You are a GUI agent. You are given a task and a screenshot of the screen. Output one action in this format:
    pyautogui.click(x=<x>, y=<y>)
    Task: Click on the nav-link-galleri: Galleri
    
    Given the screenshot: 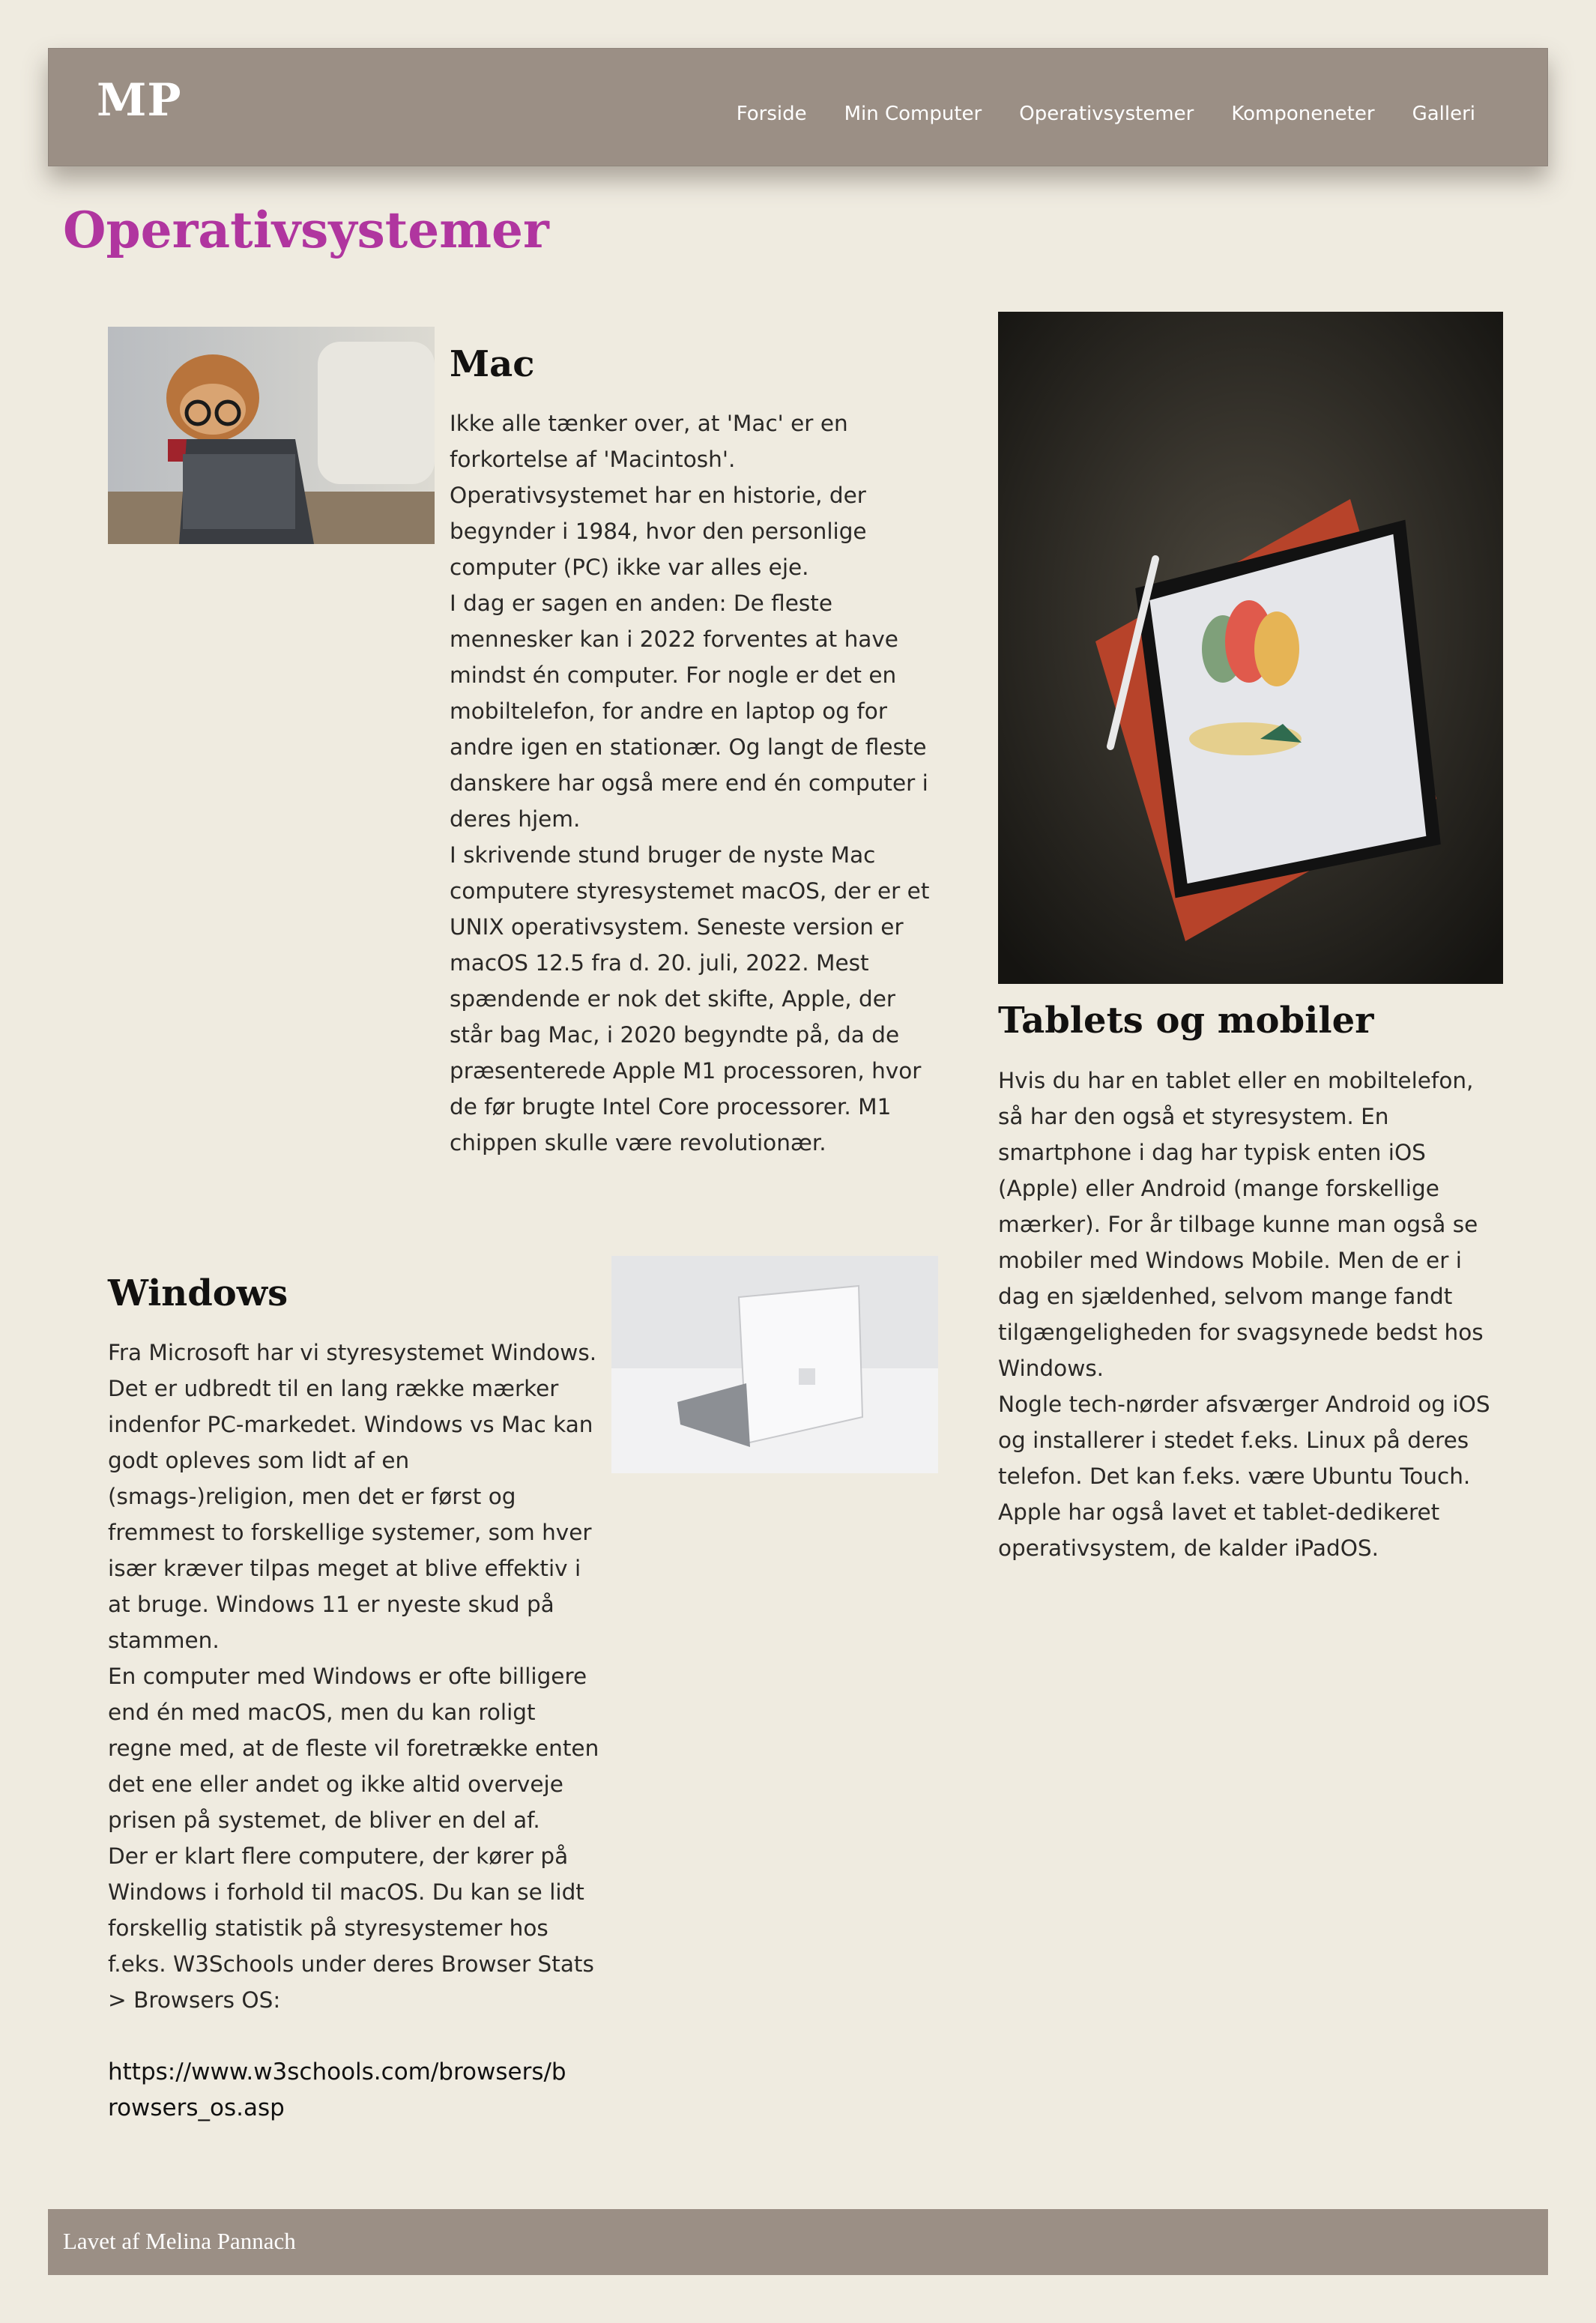 What is the action you would take?
    pyautogui.click(x=1443, y=114)
    